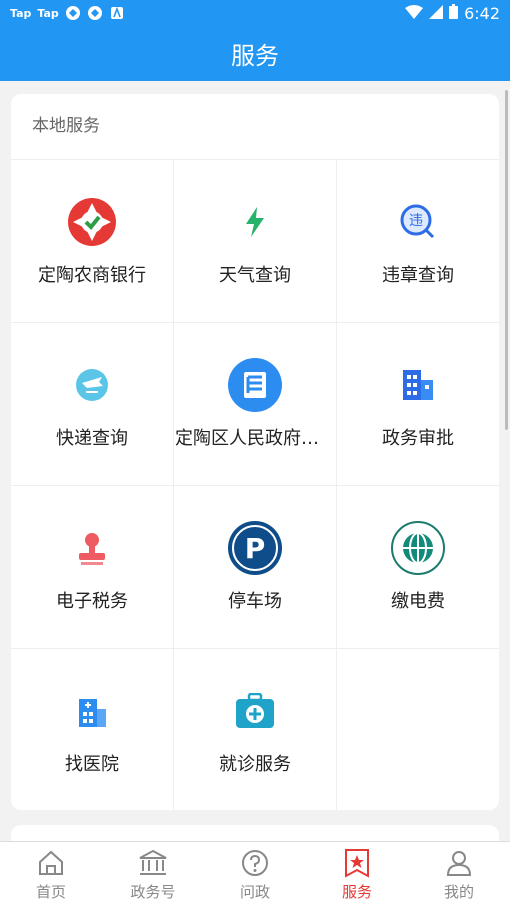 The height and width of the screenshot is (907, 510). What do you see at coordinates (92, 548) in the screenshot?
I see `stamp-icon` at bounding box center [92, 548].